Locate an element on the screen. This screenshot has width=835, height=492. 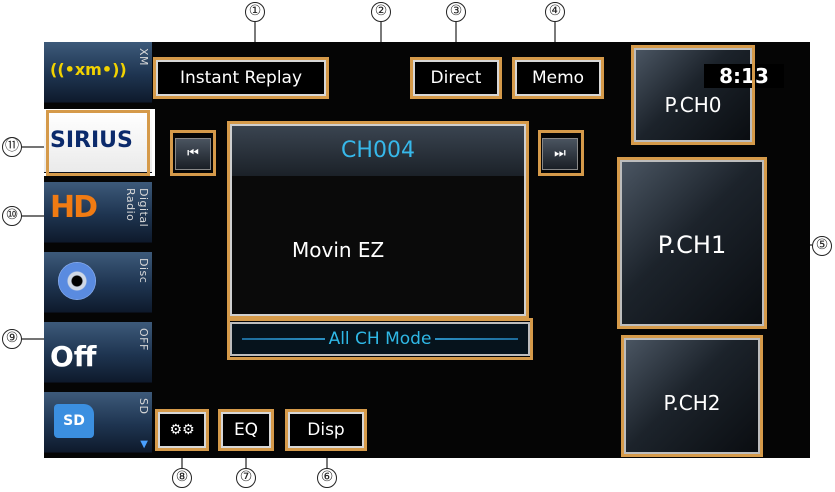
song-title: Movin EZ is located at coordinates (338, 250).